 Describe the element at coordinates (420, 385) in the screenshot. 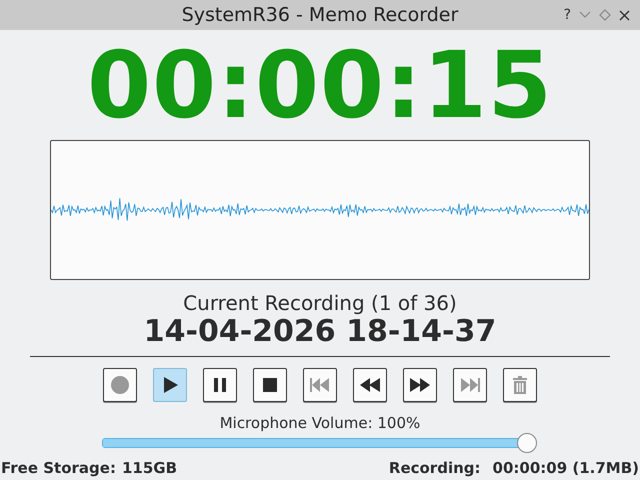

I see `forward-button` at that location.